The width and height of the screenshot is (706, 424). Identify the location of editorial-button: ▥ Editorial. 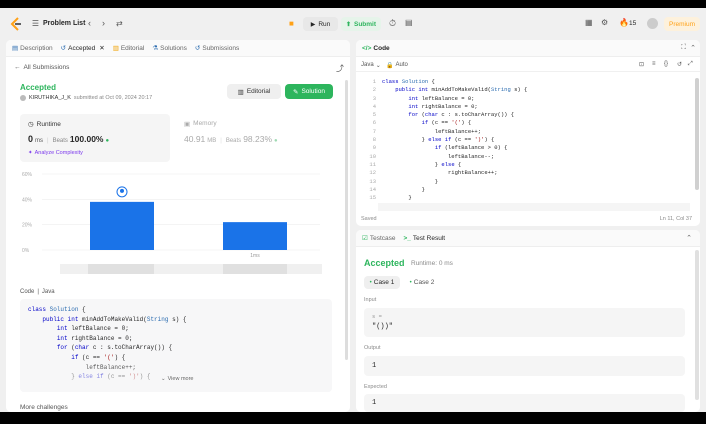
(254, 91).